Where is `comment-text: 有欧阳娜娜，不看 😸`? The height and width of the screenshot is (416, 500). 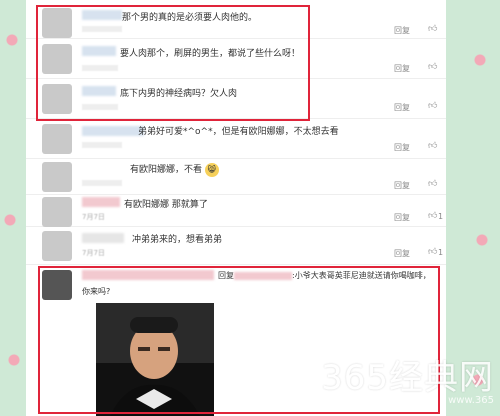 comment-text: 有欧阳娜娜，不看 😸 is located at coordinates (174, 169).